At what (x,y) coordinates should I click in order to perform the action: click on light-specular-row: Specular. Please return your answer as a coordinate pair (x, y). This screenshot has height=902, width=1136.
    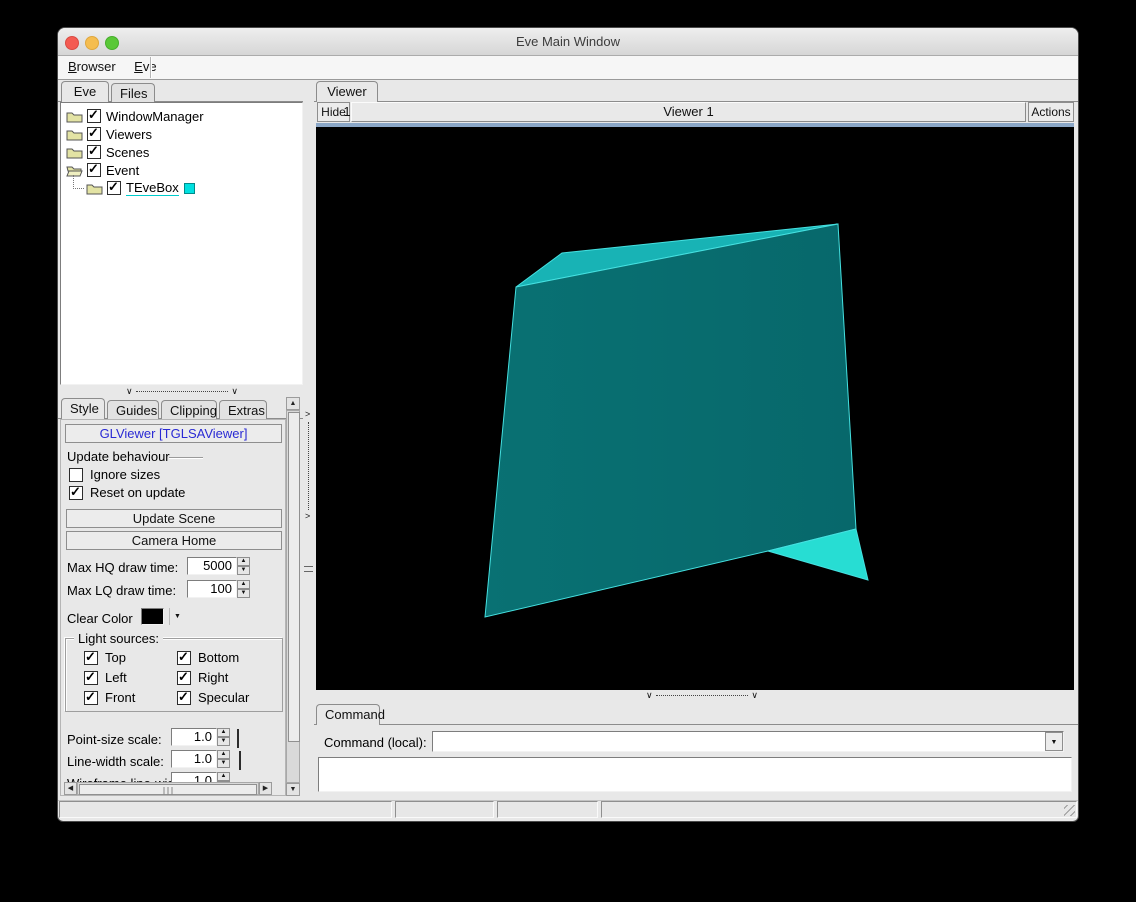
    Looking at the image, I should click on (213, 697).